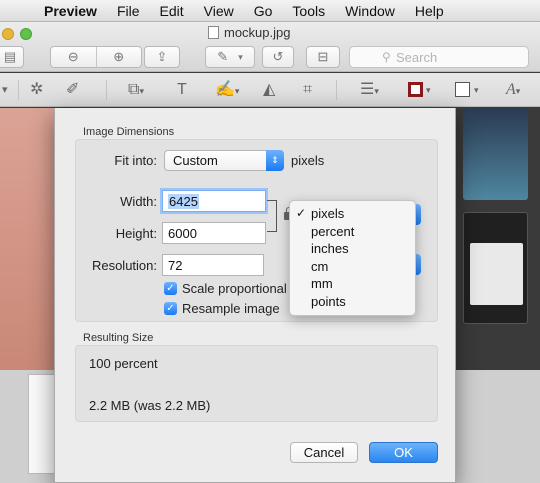 This screenshot has width=540, height=483. What do you see at coordinates (308, 11) in the screenshot?
I see `menu-tools: Tools` at bounding box center [308, 11].